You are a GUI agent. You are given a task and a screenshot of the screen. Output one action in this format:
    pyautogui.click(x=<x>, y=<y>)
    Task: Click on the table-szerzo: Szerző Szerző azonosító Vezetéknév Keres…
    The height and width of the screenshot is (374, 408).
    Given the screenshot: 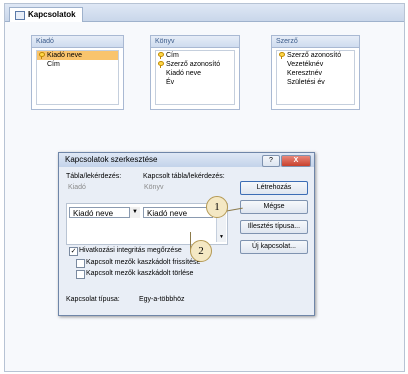 What is the action you would take?
    pyautogui.click(x=315, y=72)
    